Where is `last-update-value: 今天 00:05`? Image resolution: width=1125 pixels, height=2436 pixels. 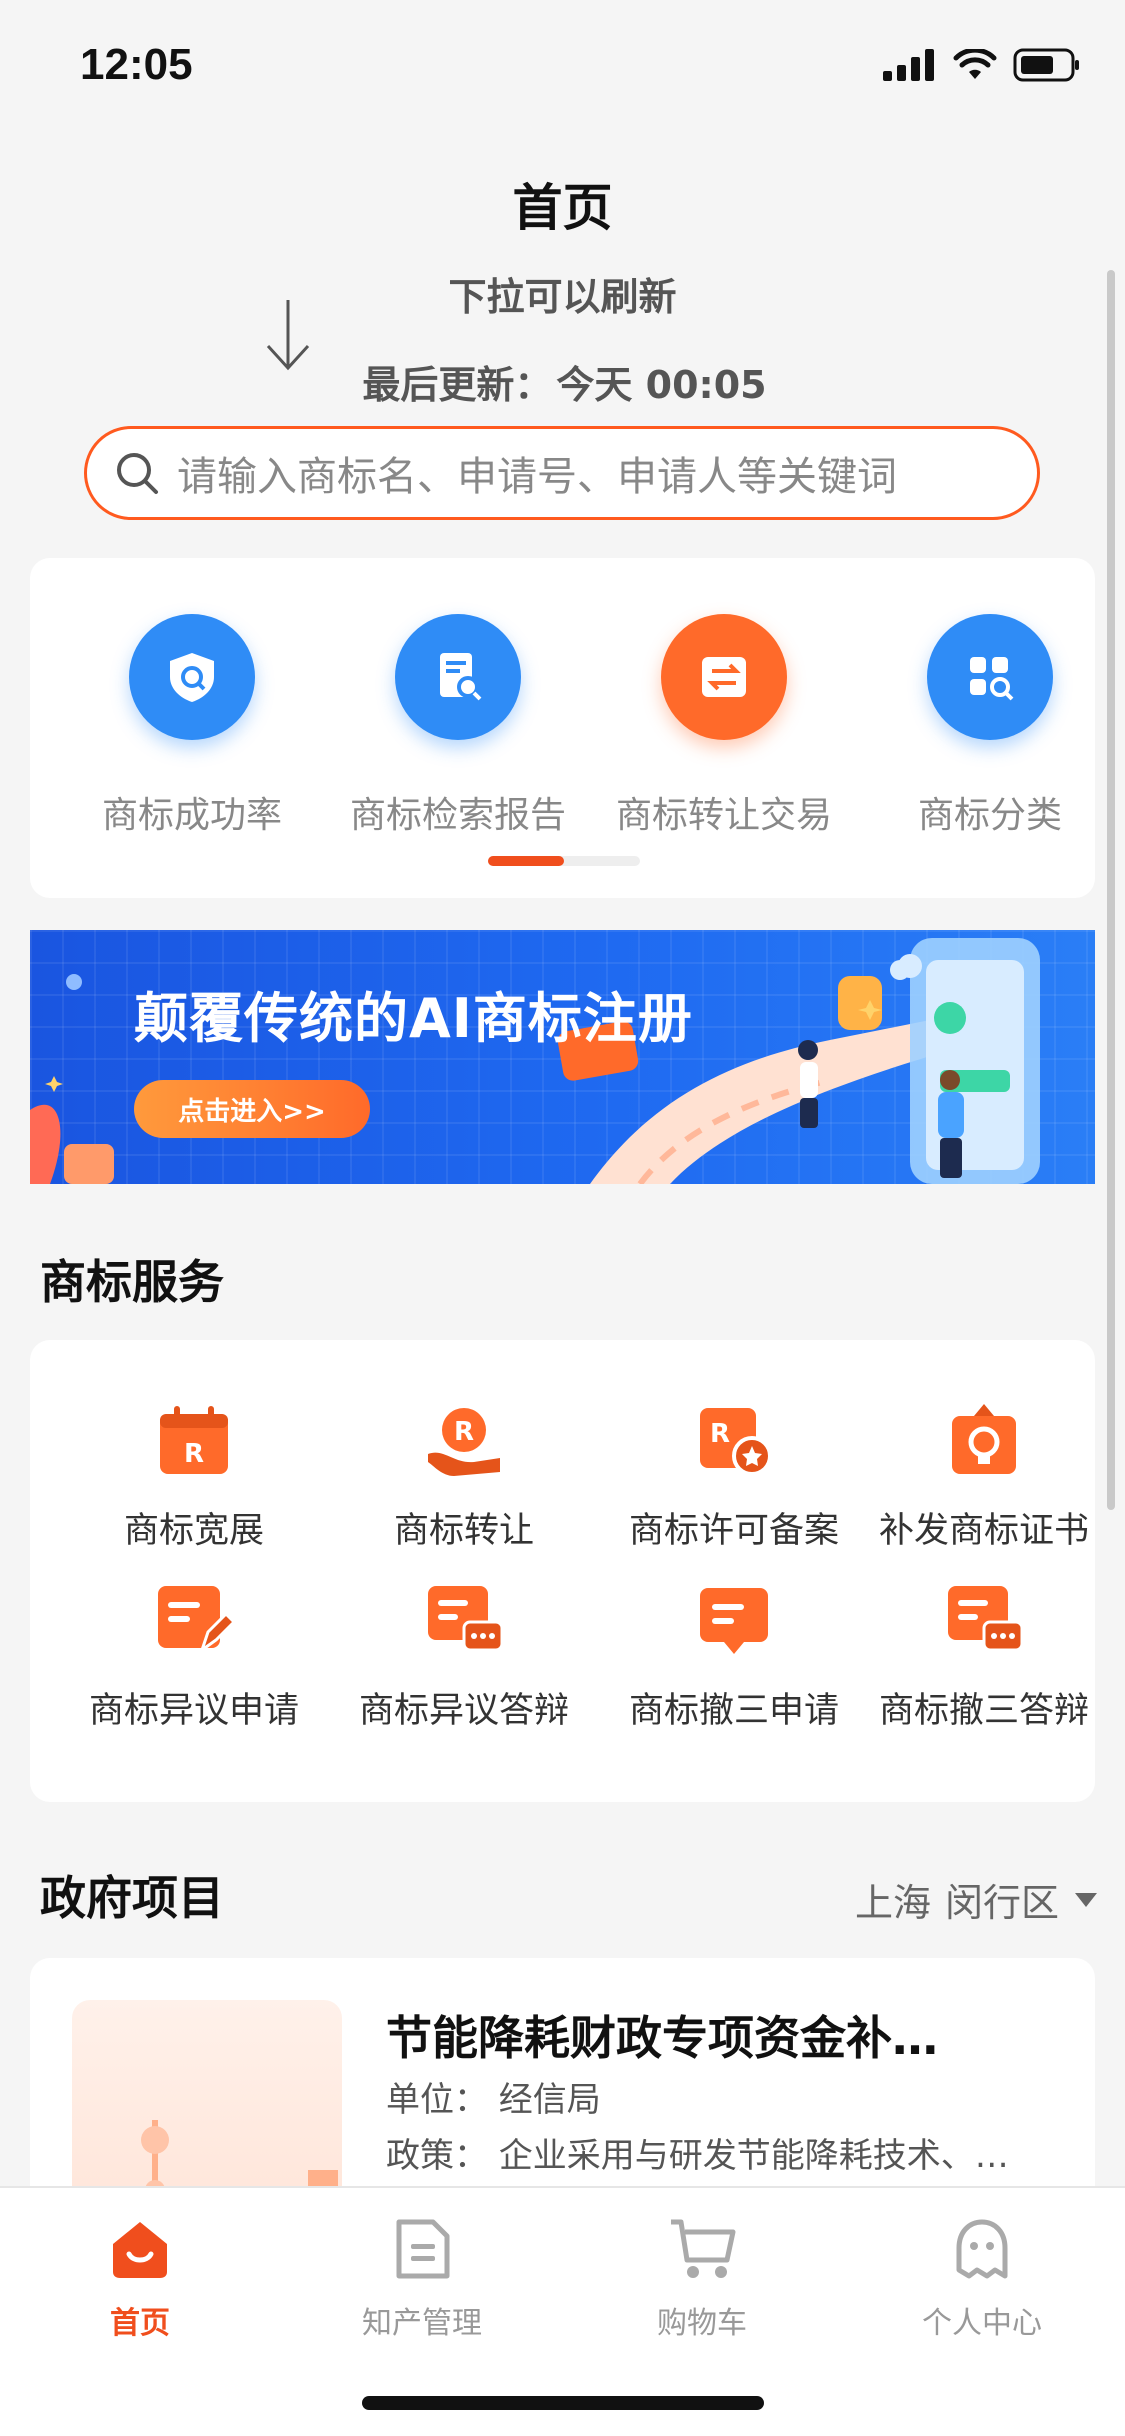 last-update-value: 今天 00:05 is located at coordinates (661, 385).